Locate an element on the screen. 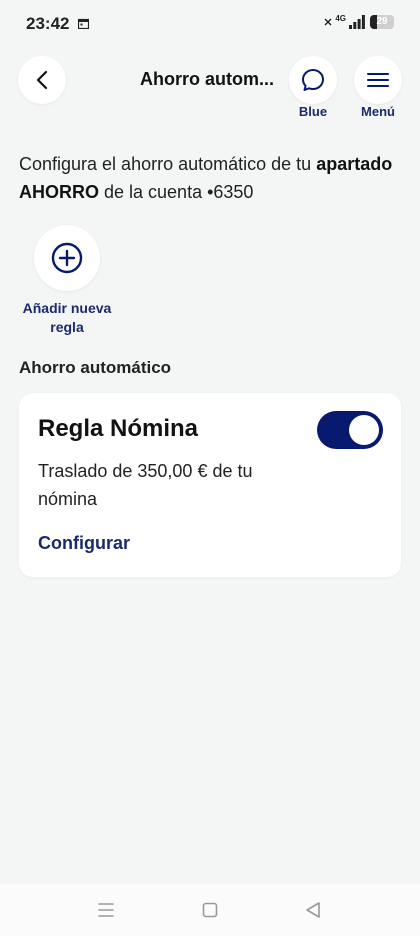  chat-button is located at coordinates (313, 80).